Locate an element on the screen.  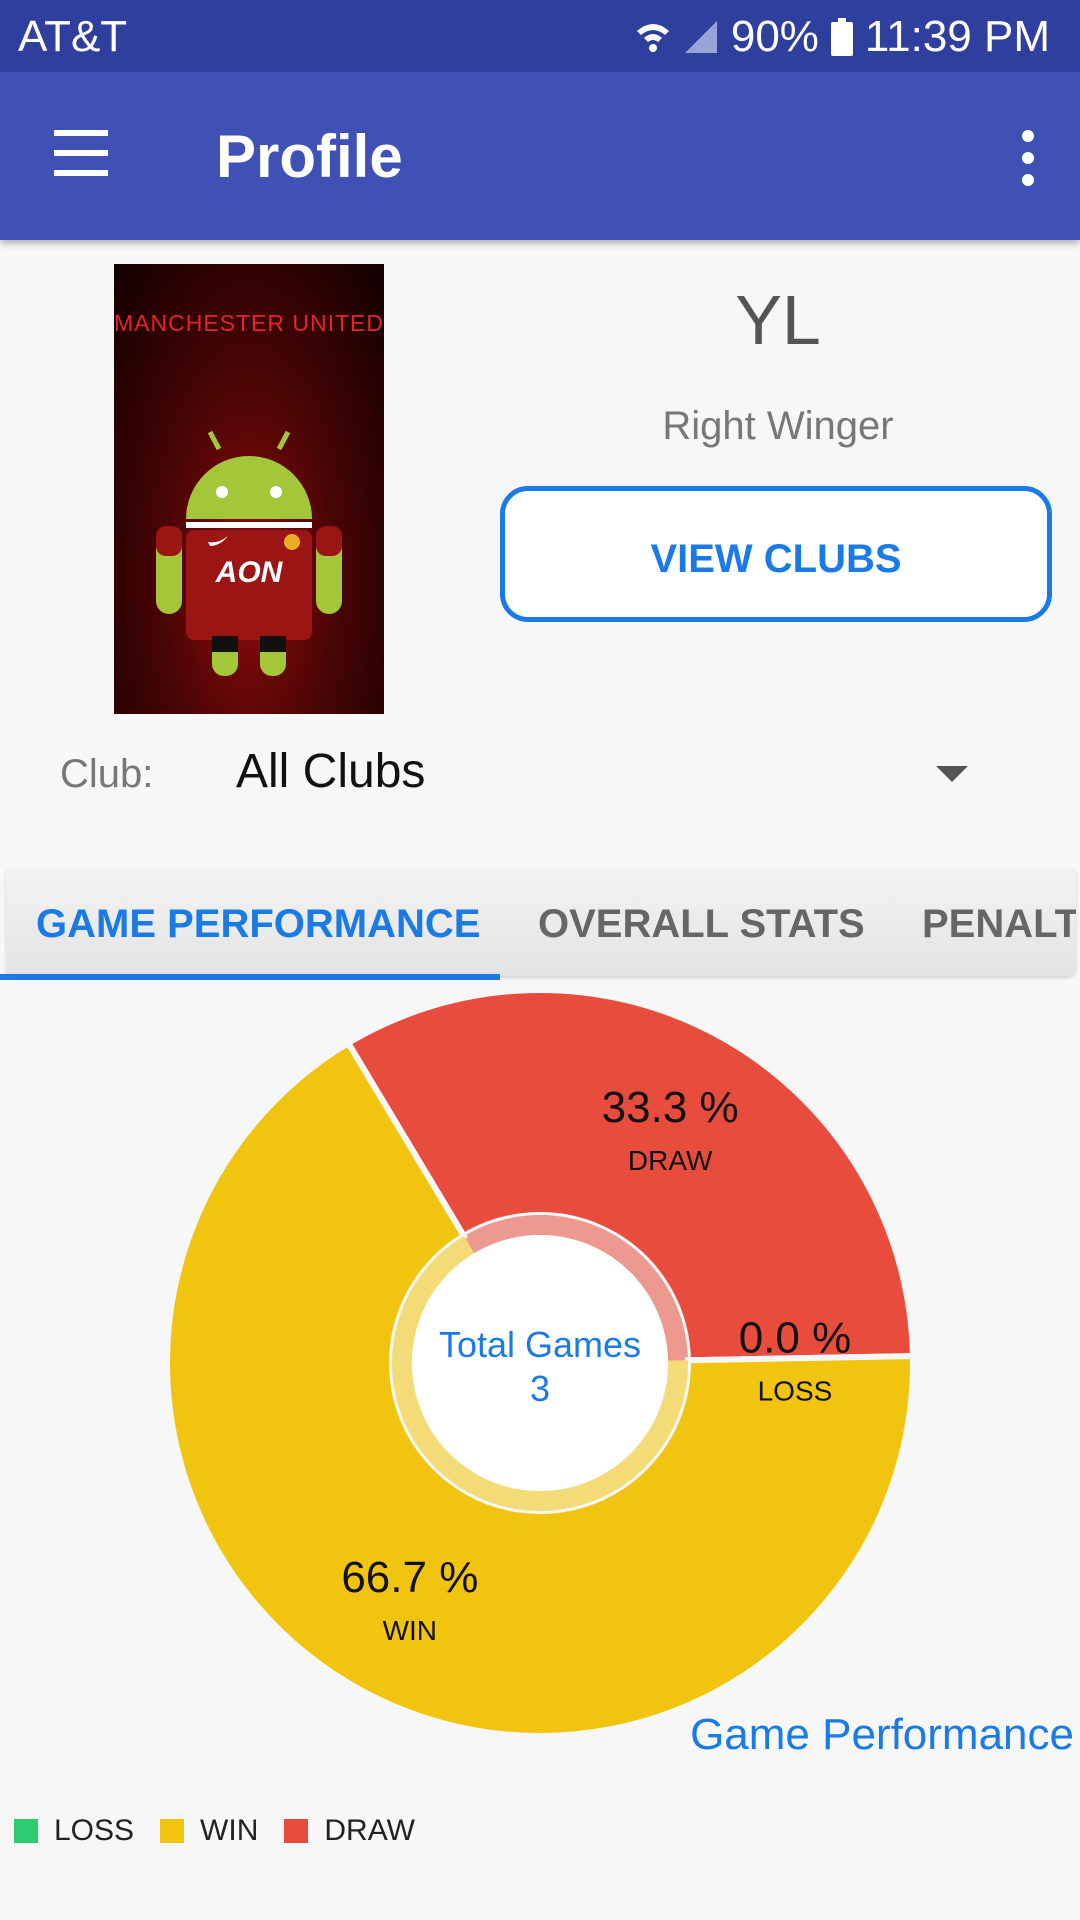
tab-indicator is located at coordinates (250, 977).